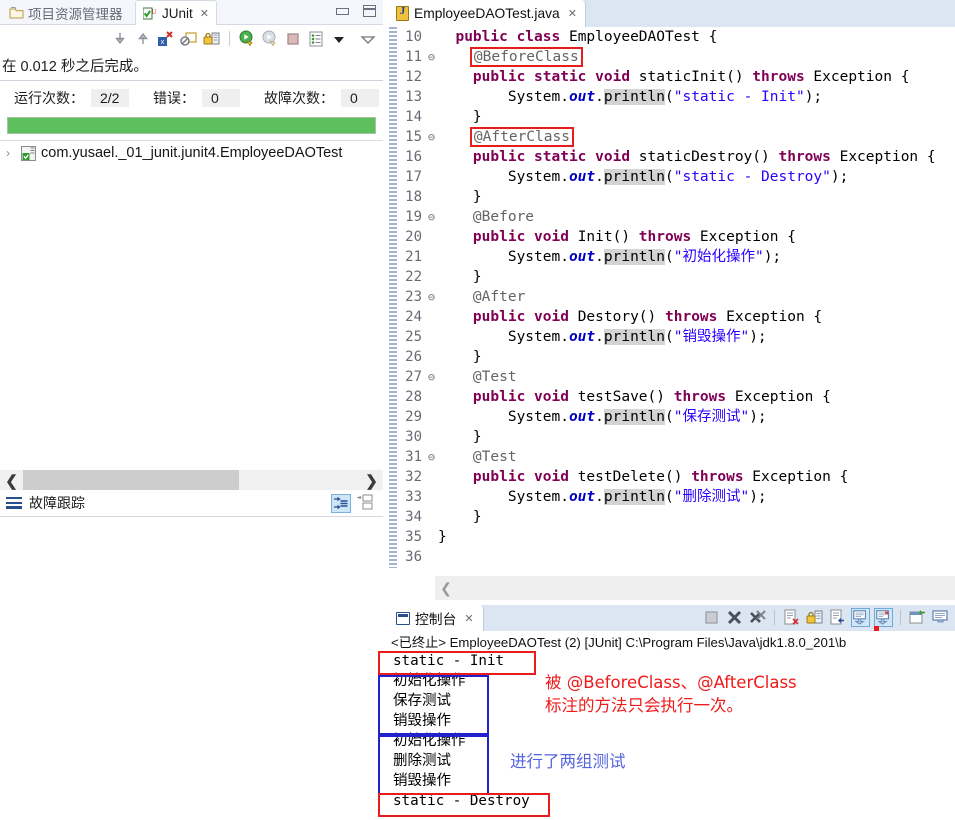 This screenshot has height=820, width=955. I want to click on failure-trace-actions, so click(357, 503).